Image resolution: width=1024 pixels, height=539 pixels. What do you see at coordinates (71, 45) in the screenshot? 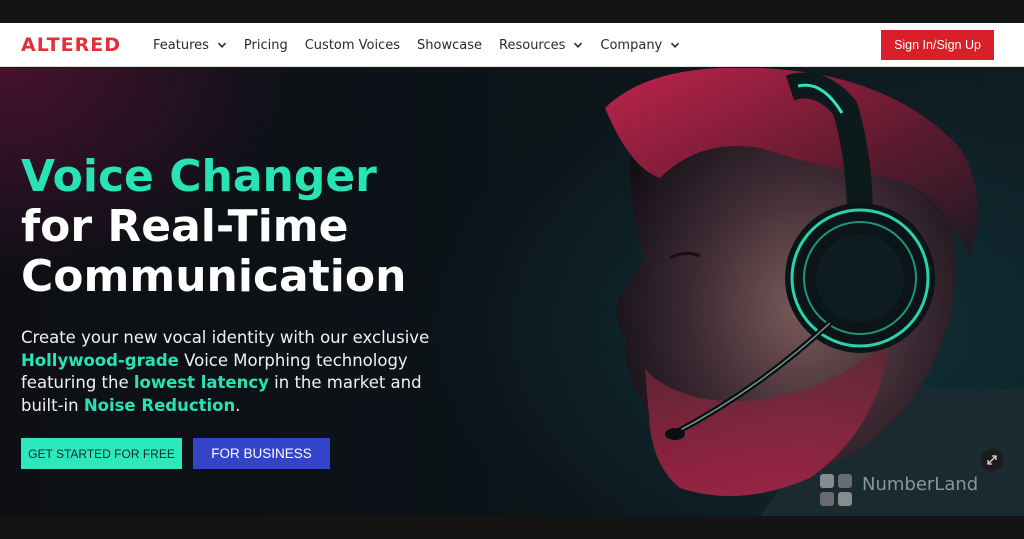
I see `altered-logo: ALTERED` at bounding box center [71, 45].